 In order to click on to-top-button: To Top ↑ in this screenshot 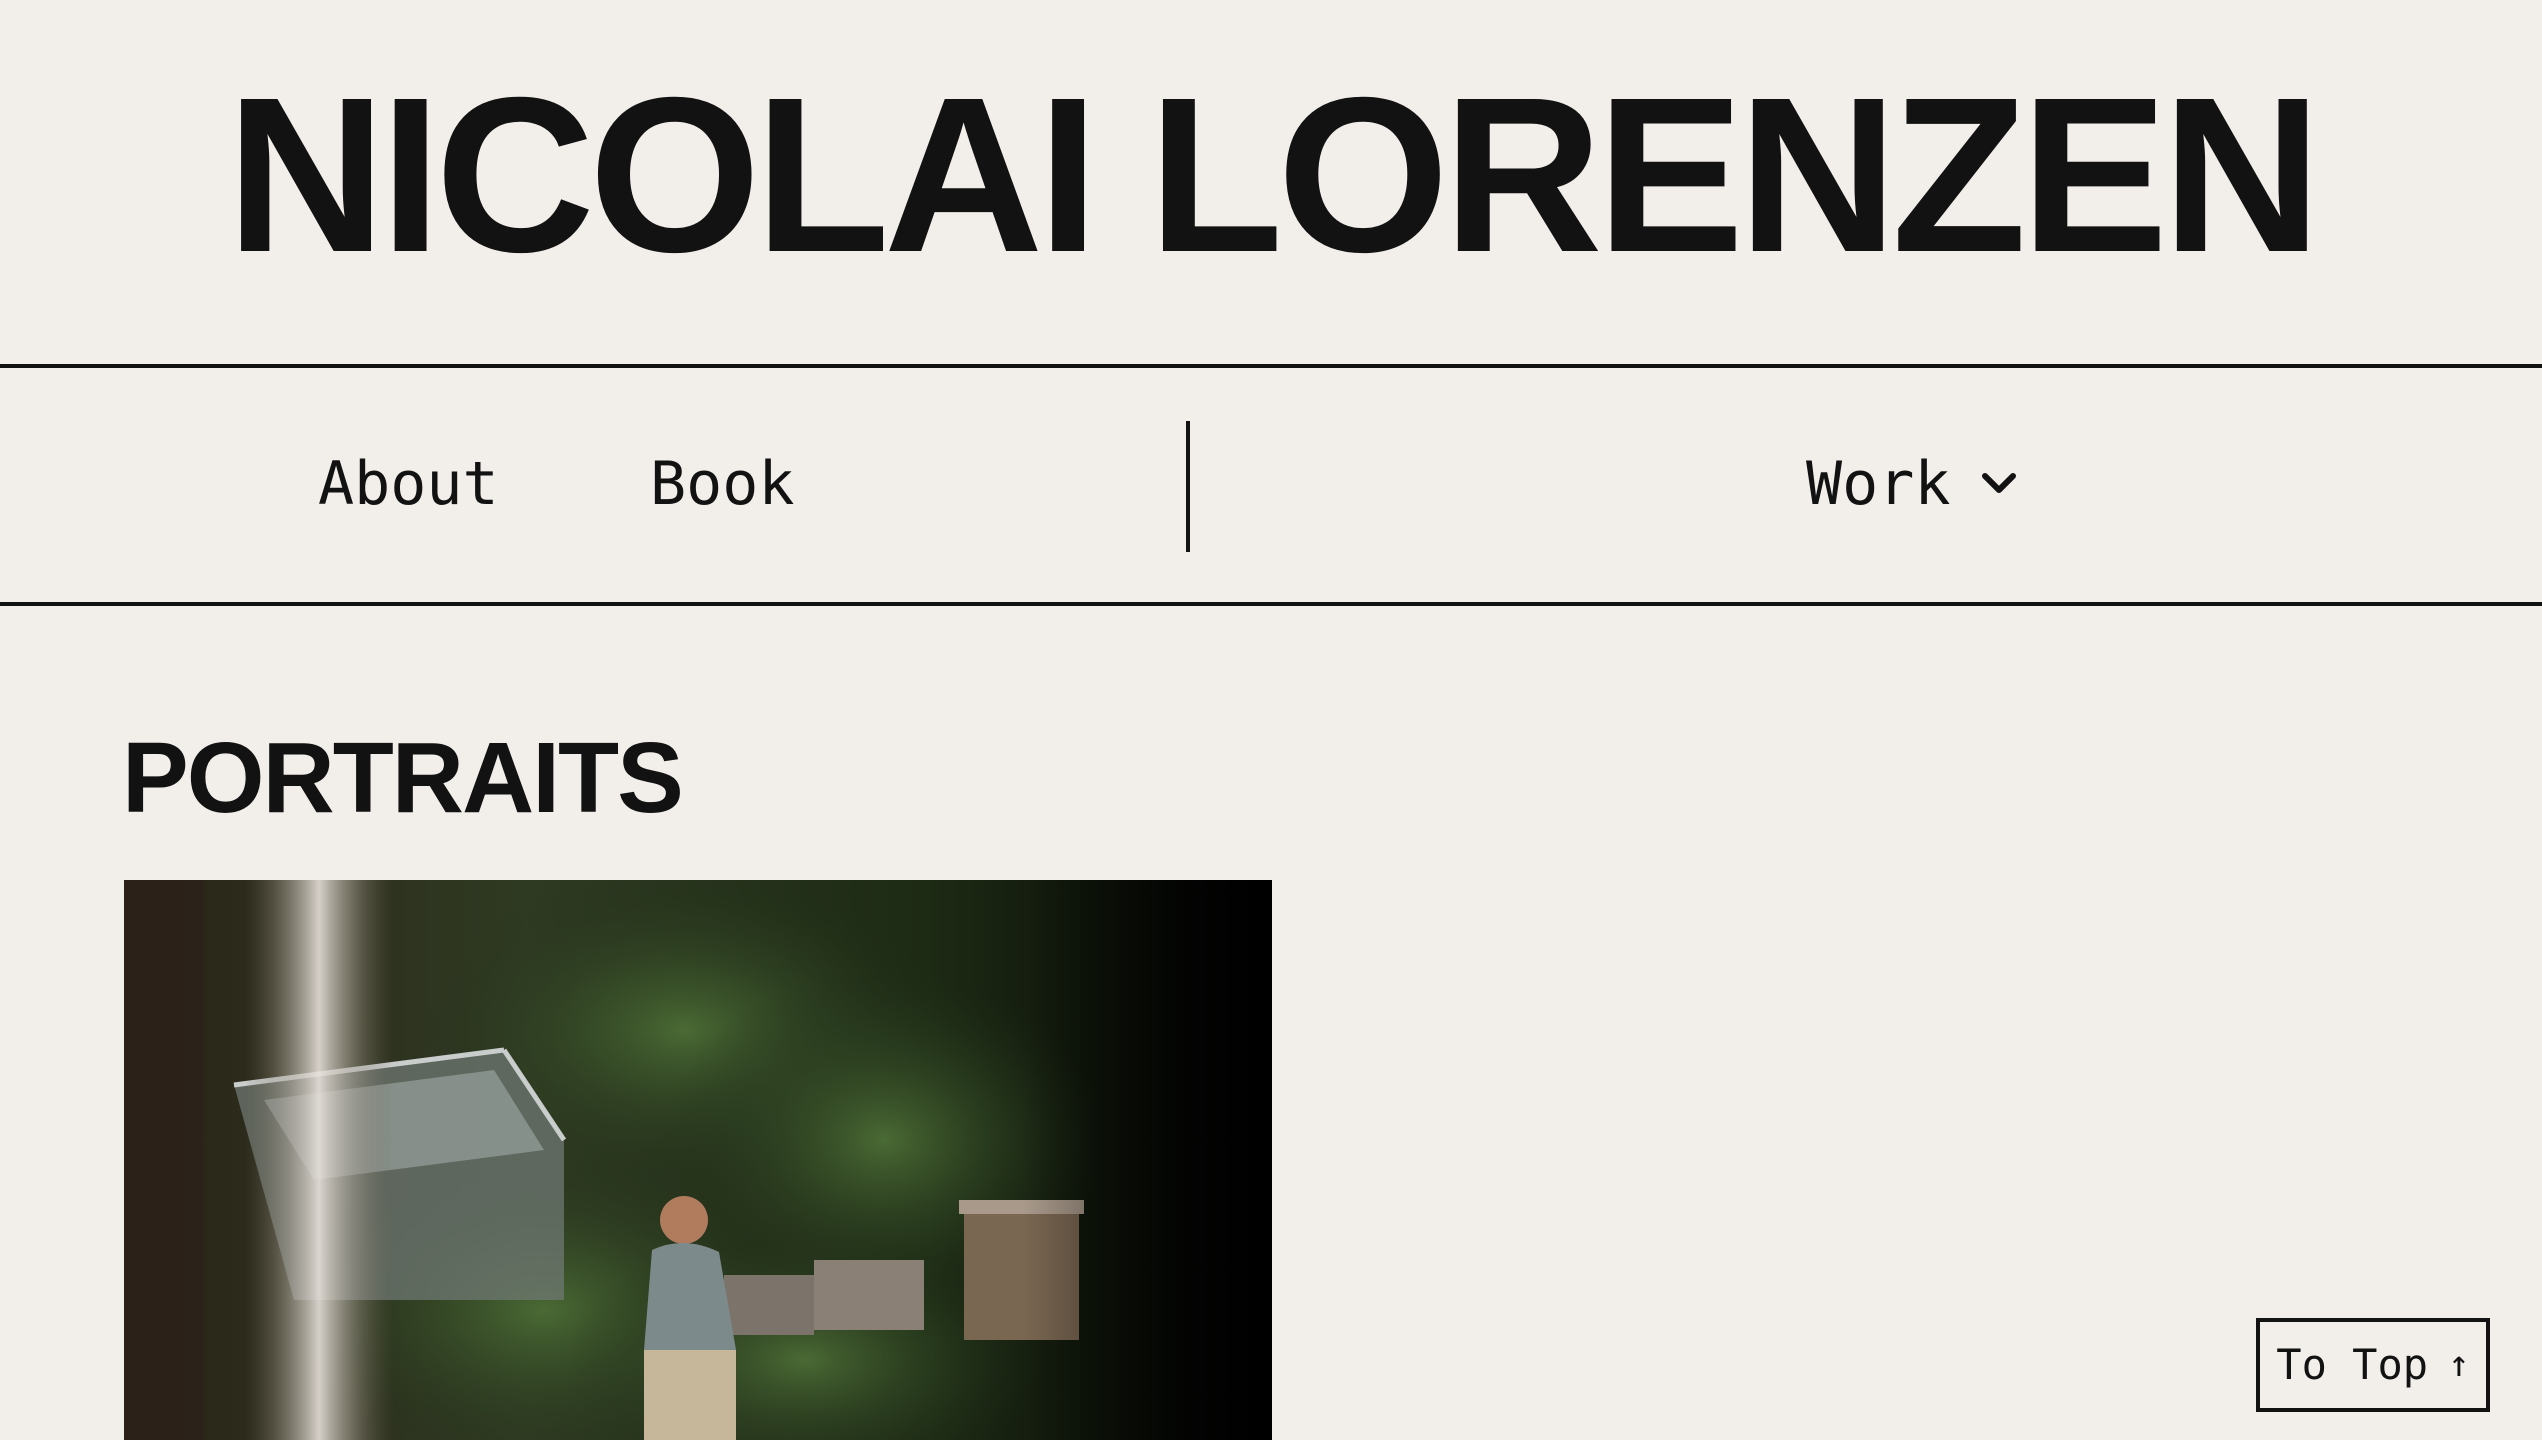, I will do `click(2373, 1365)`.